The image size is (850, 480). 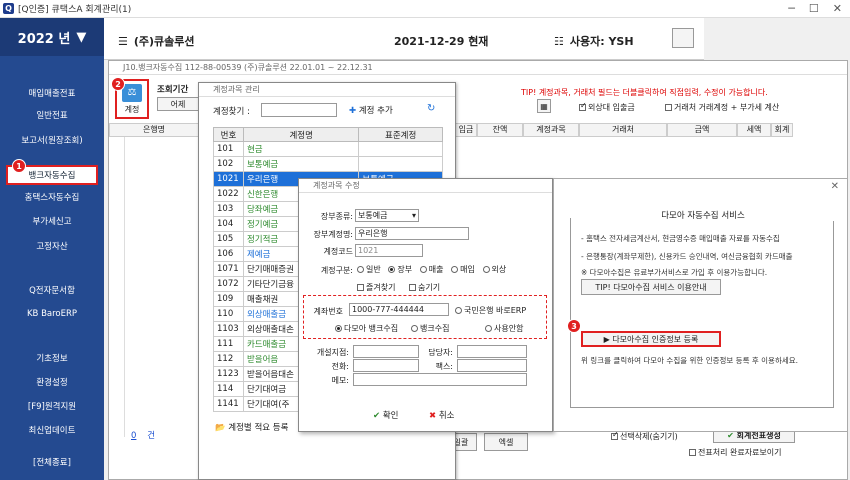 What do you see at coordinates (52, 462) in the screenshot?
I see `sidebar-item-exit: [전체종료]` at bounding box center [52, 462].